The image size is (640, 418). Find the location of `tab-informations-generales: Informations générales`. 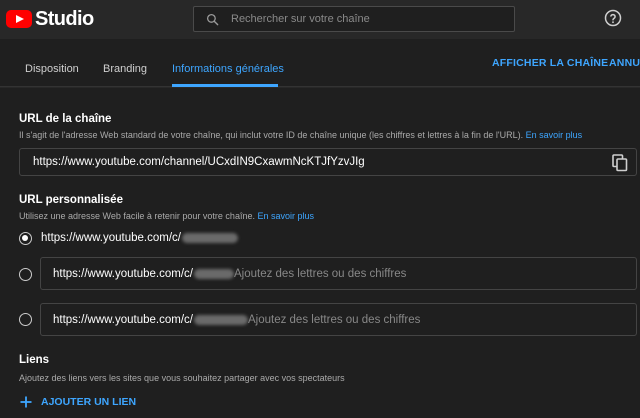

tab-informations-generales: Informations générales is located at coordinates (228, 69).